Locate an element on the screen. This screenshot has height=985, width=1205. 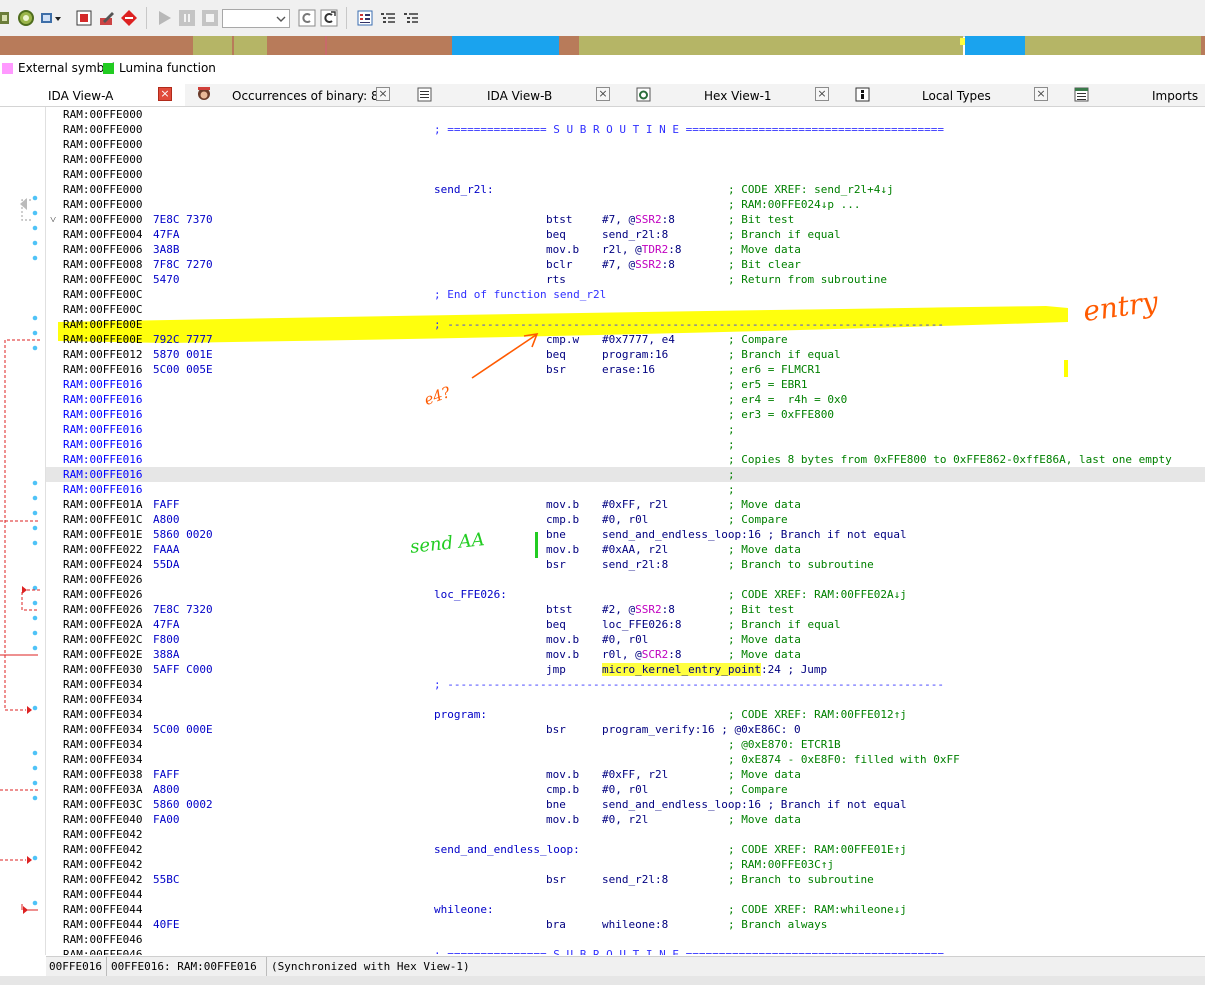
delete-breakpoint-icon is located at coordinates (129, 18).